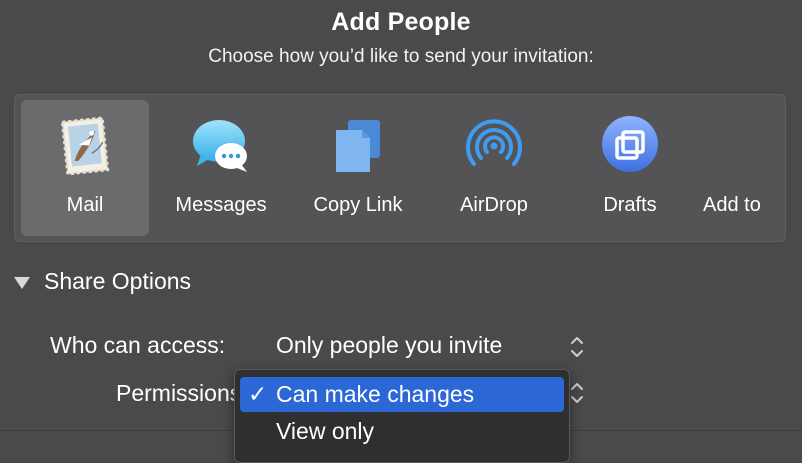 The image size is (802, 463). I want to click on who-can-access-popup: Only people you invite, so click(389, 345).